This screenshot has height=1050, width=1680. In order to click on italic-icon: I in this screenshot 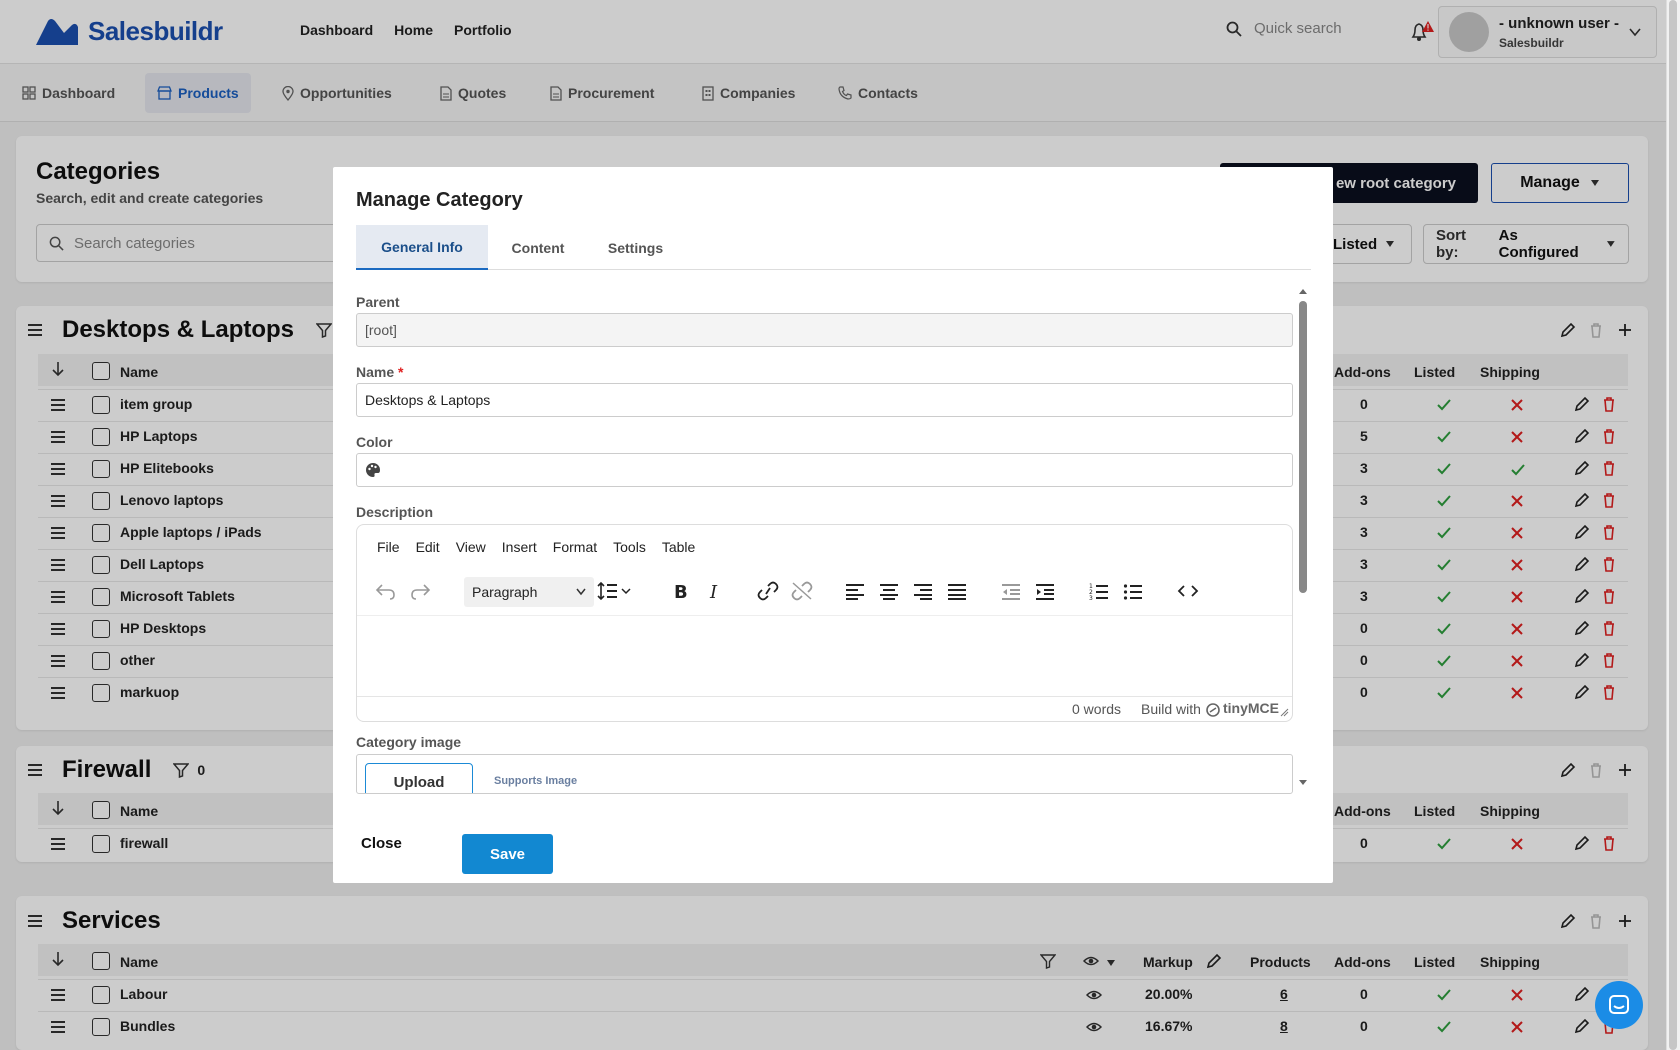, I will do `click(714, 591)`.